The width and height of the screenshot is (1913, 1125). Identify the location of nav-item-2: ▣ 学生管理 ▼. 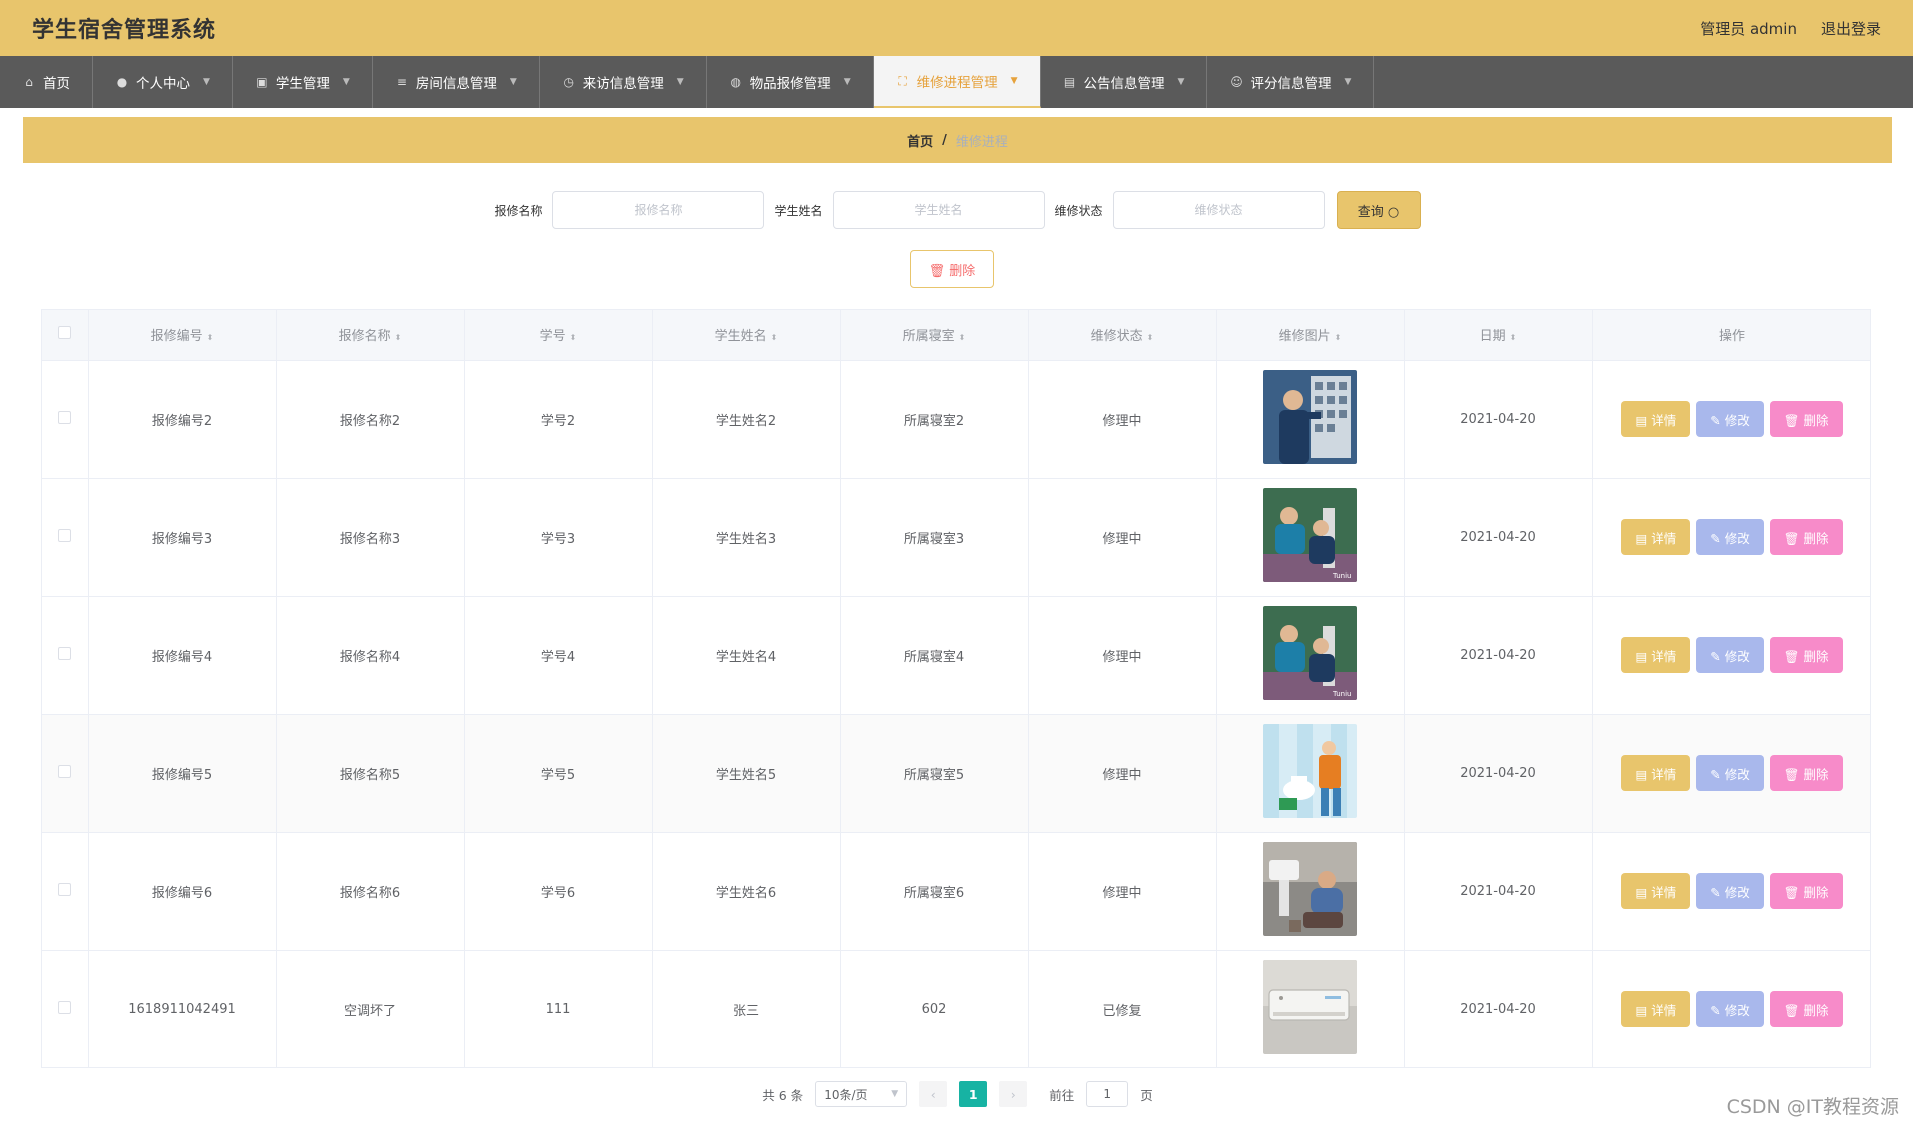
(303, 82).